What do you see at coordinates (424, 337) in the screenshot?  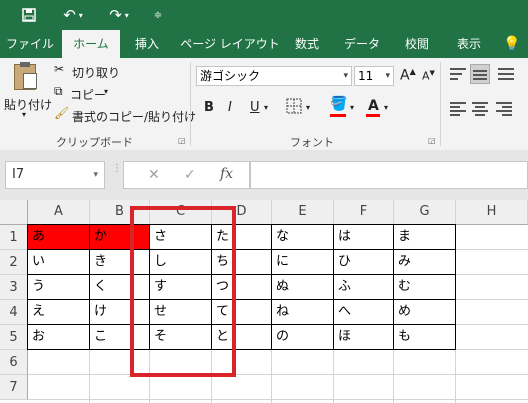 I see `cell-g5: も` at bounding box center [424, 337].